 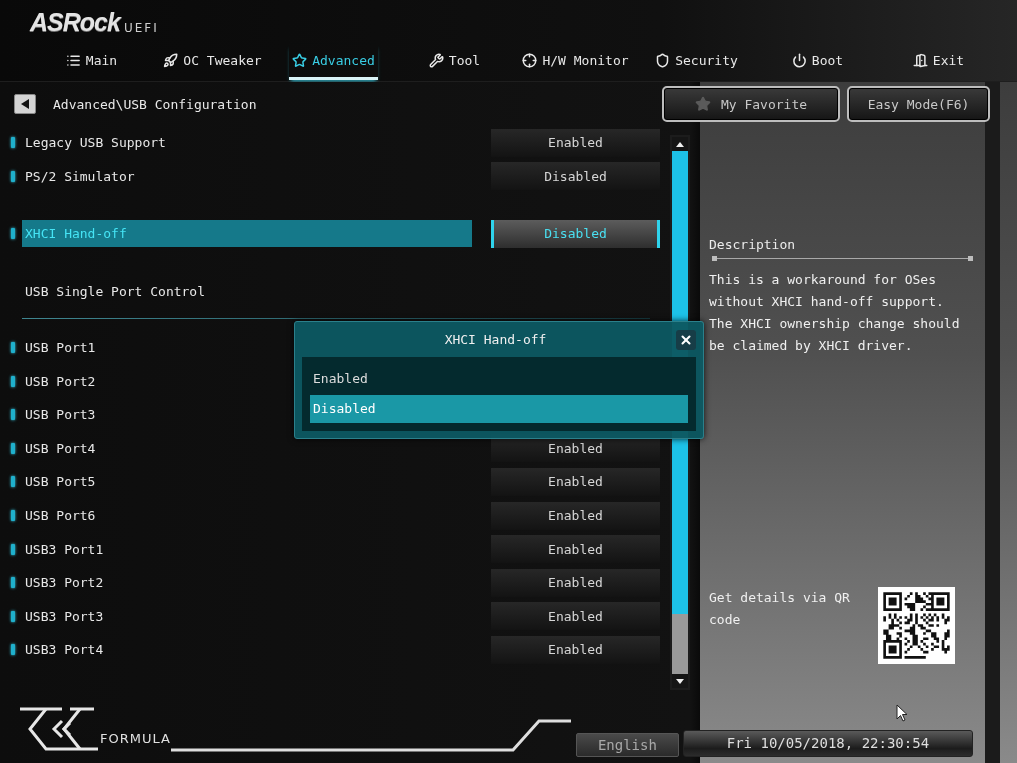 I want to click on breadcrumb: Advanced\USB Configuration, so click(x=155, y=104).